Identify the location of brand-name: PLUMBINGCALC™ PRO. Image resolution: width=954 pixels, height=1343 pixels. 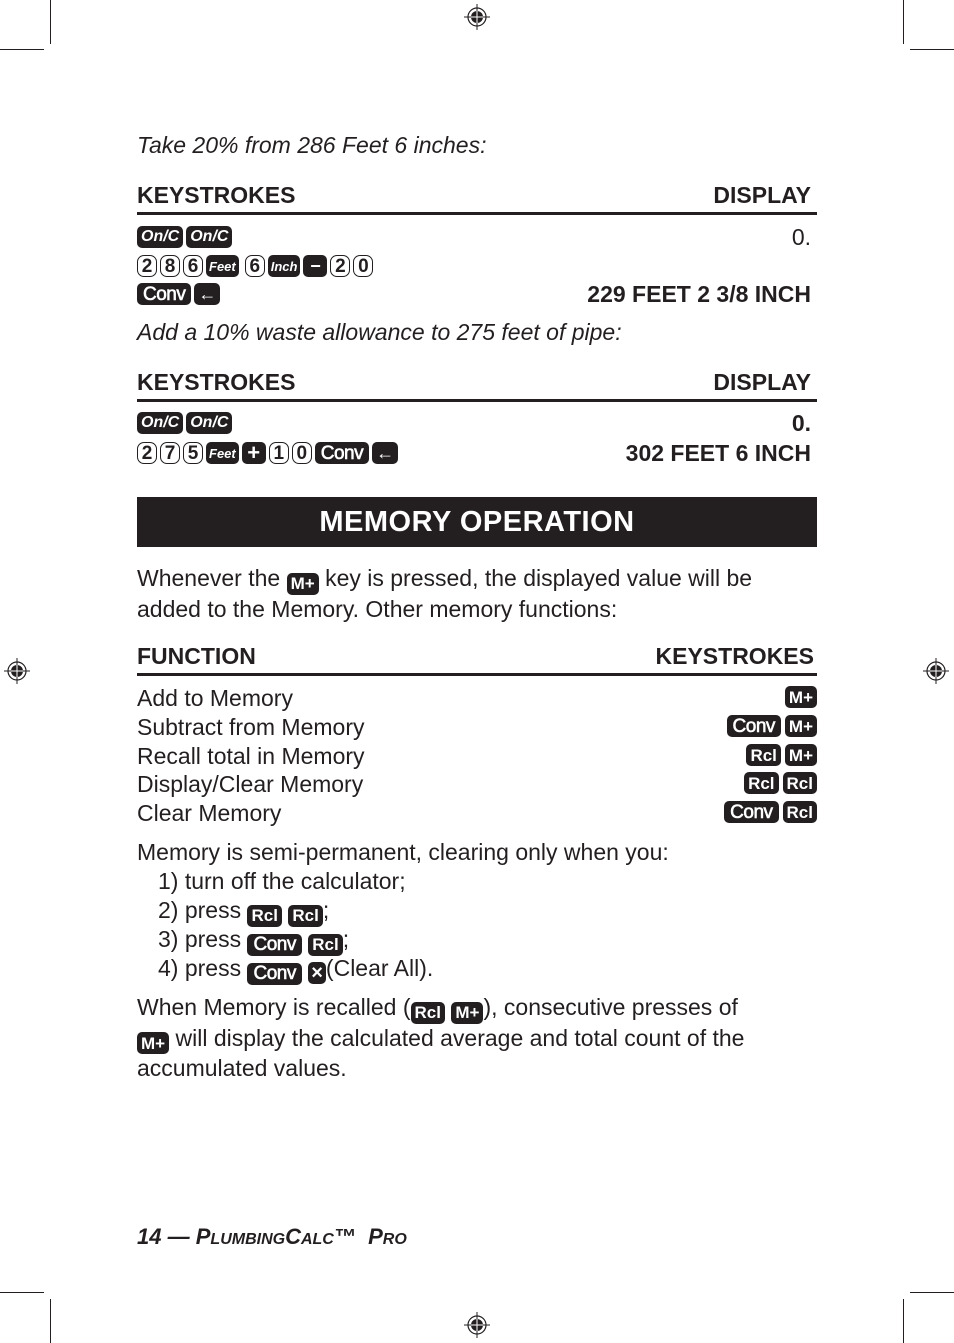
(301, 1236).